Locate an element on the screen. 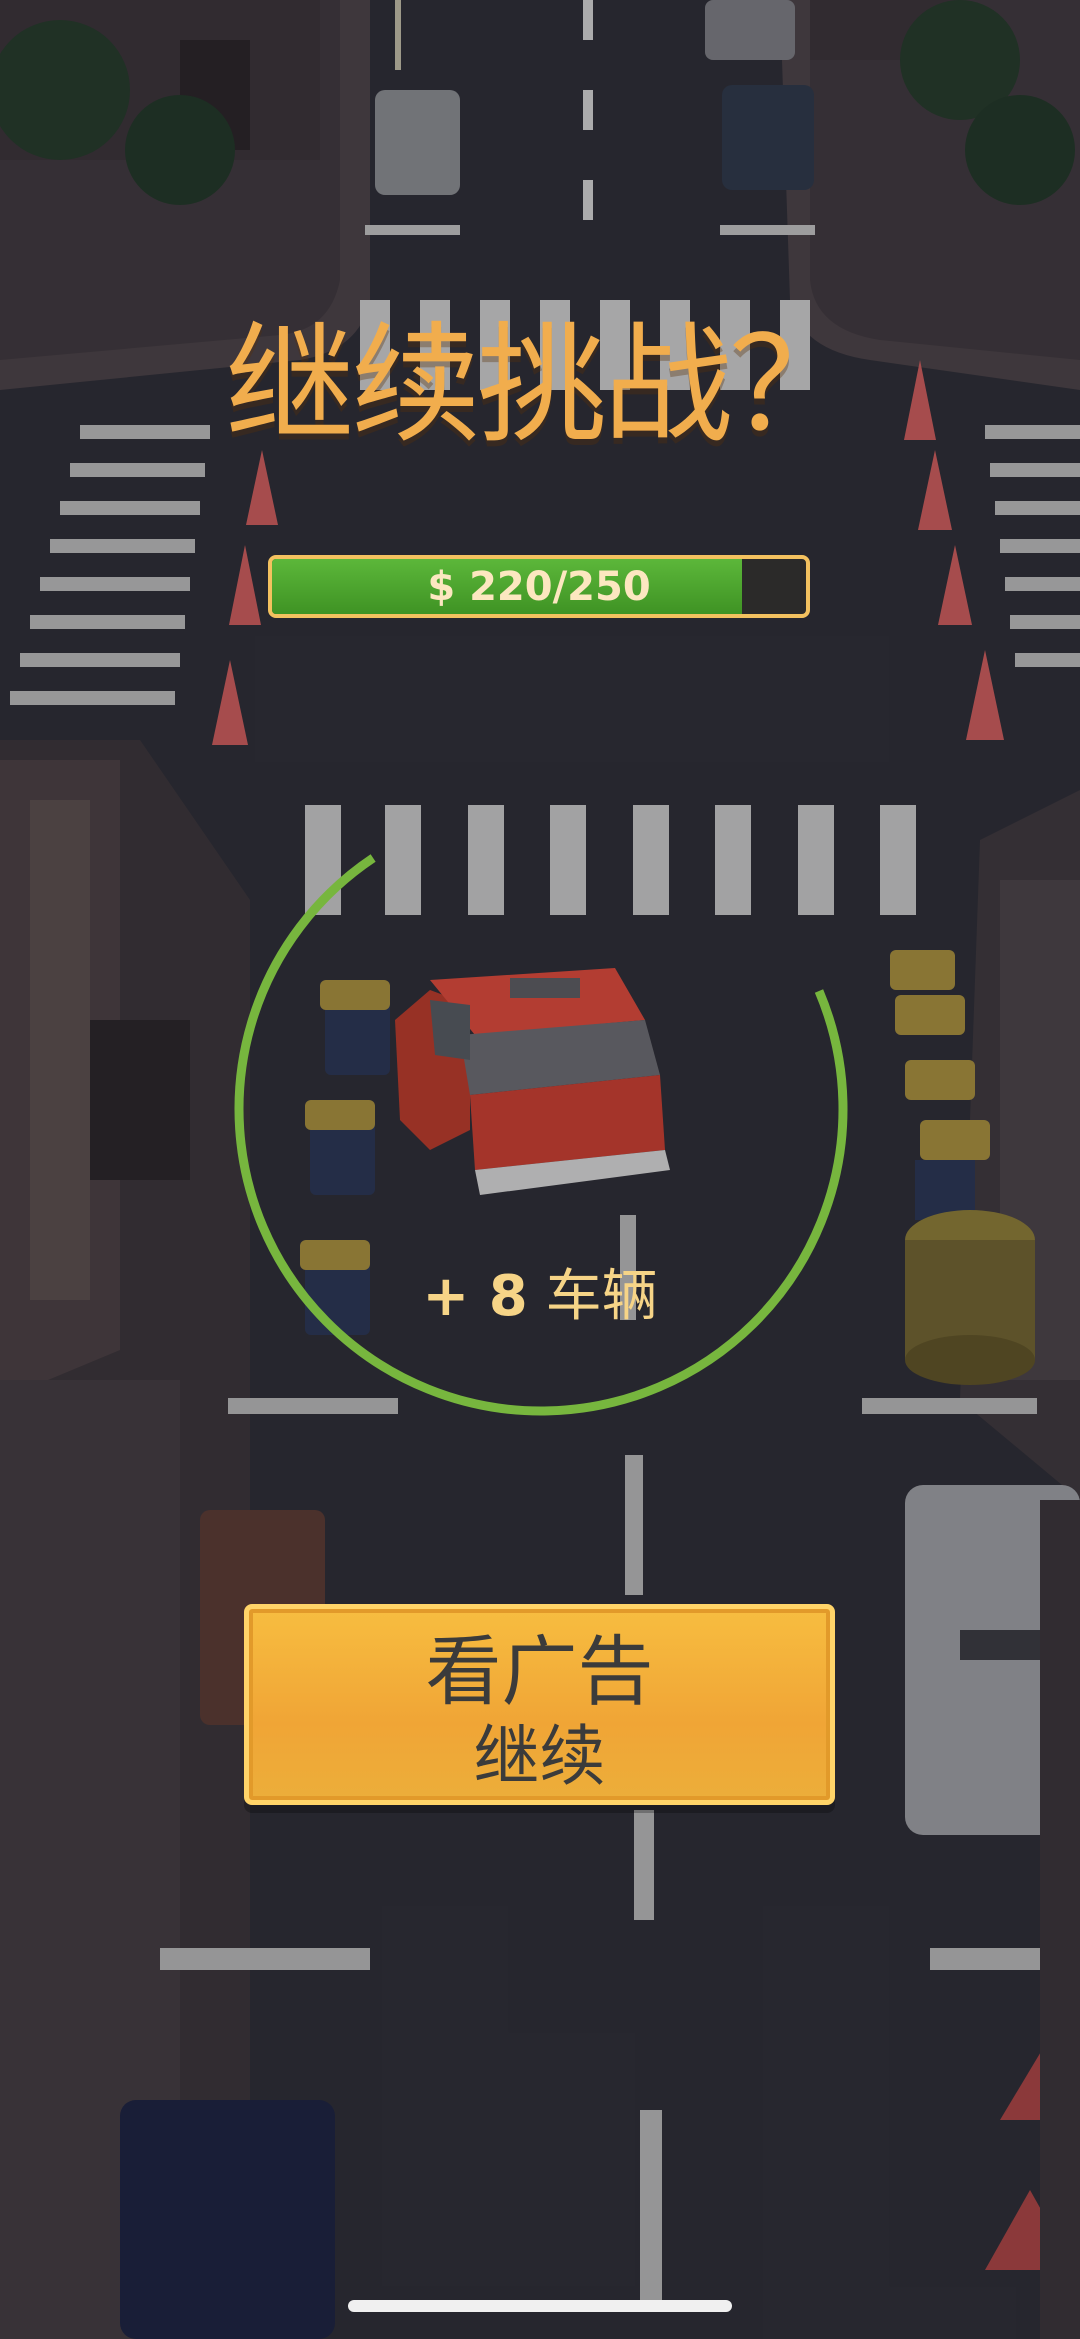  reward-text: + 8 车辆 is located at coordinates (540, 1297).